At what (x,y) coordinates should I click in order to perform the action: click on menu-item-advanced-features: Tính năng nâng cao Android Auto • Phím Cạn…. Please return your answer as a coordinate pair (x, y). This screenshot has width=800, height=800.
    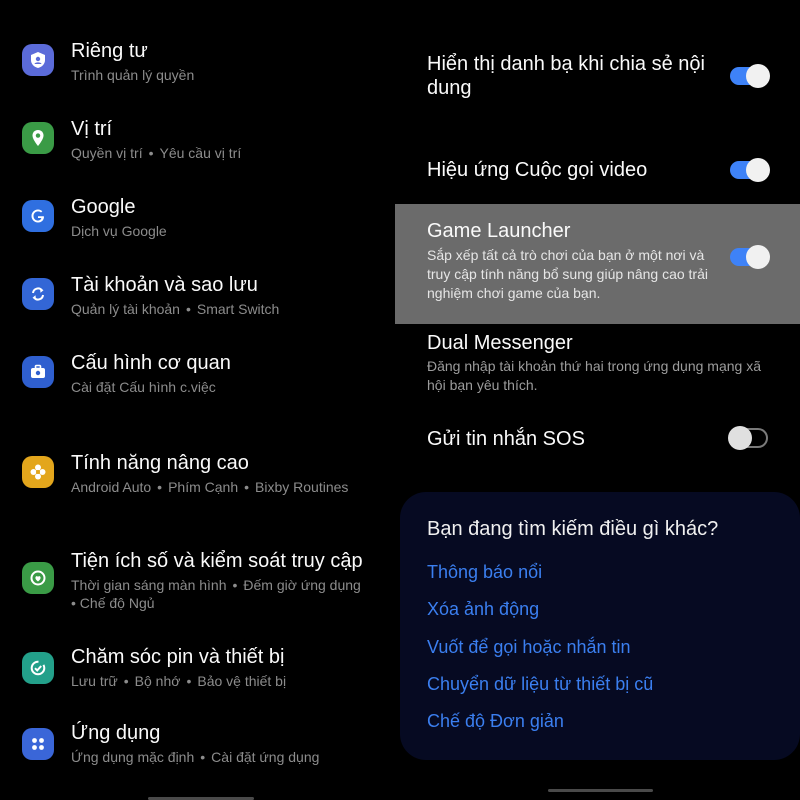
    Looking at the image, I should click on (197, 474).